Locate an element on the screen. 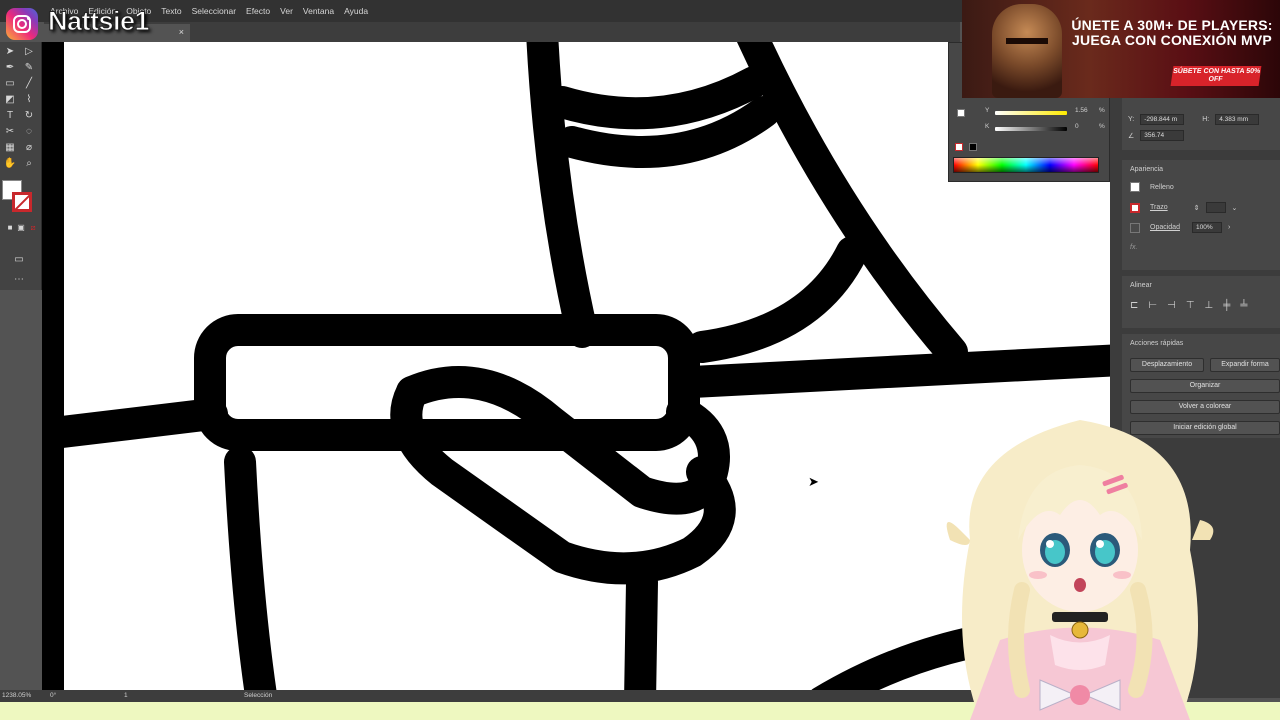 The width and height of the screenshot is (1280, 720). artwork-leg-right is located at coordinates (641, 628).